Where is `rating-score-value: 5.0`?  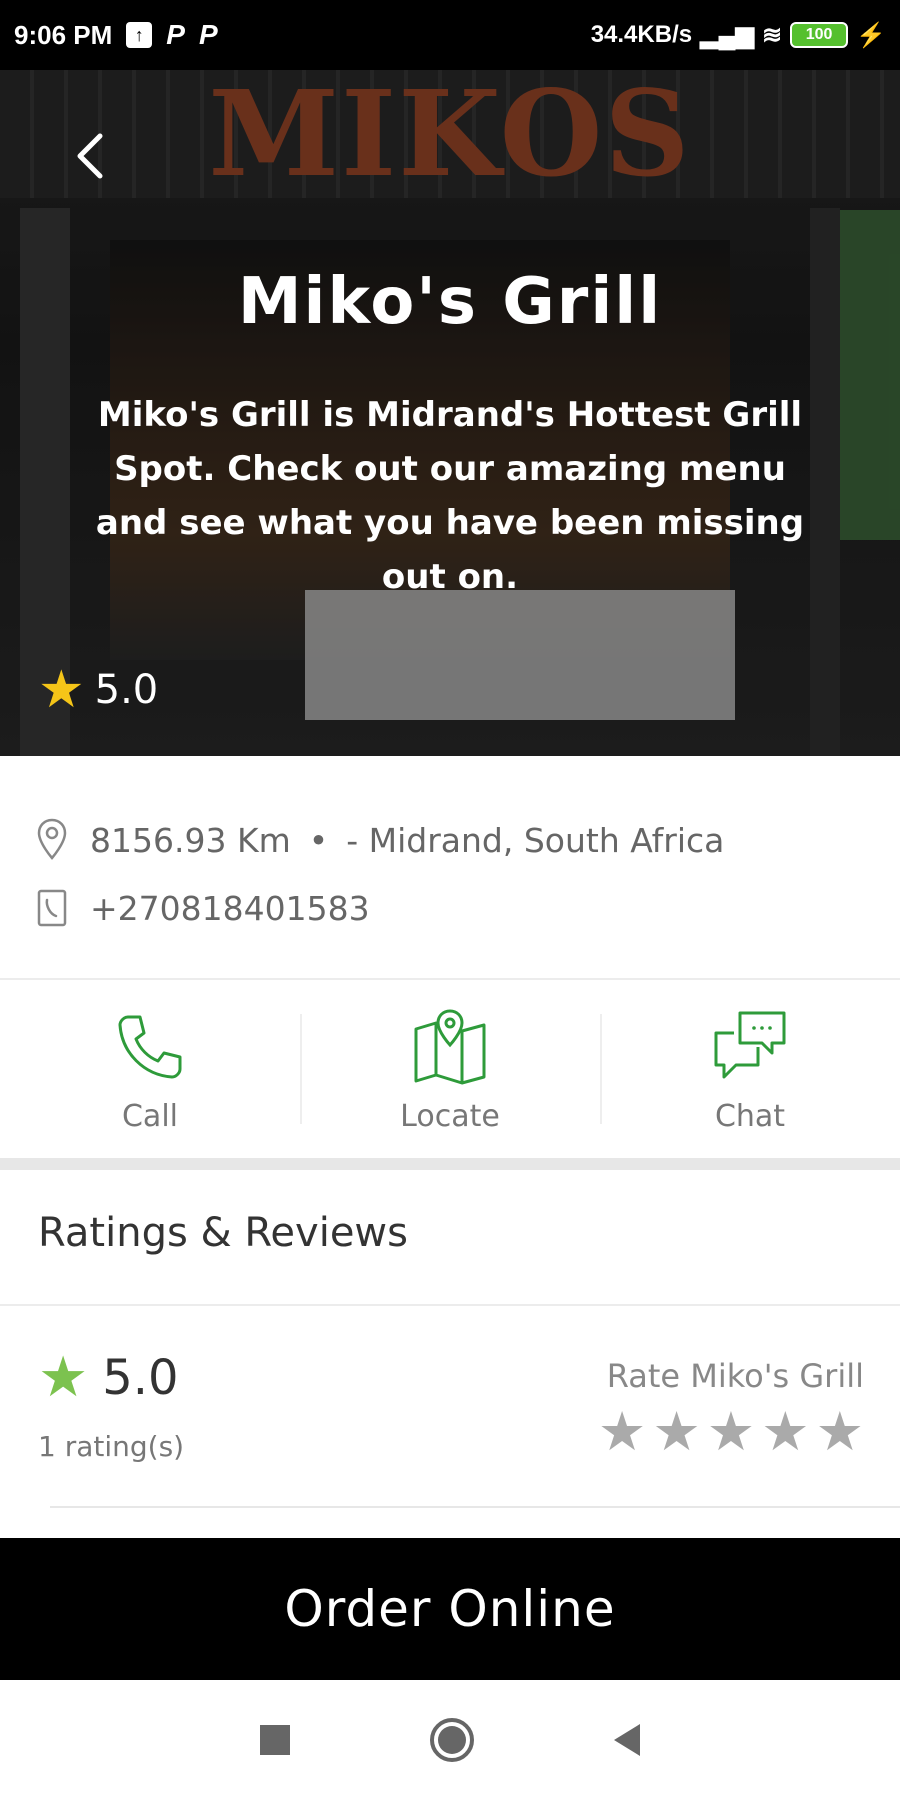 rating-score-value: 5.0 is located at coordinates (140, 1378).